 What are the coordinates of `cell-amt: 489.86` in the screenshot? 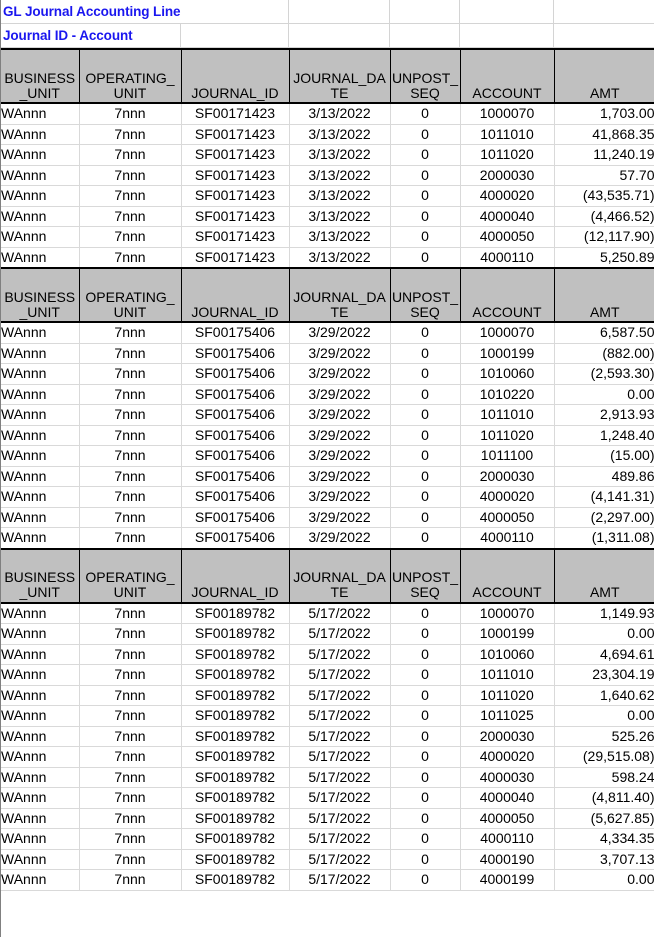 It's located at (604, 476).